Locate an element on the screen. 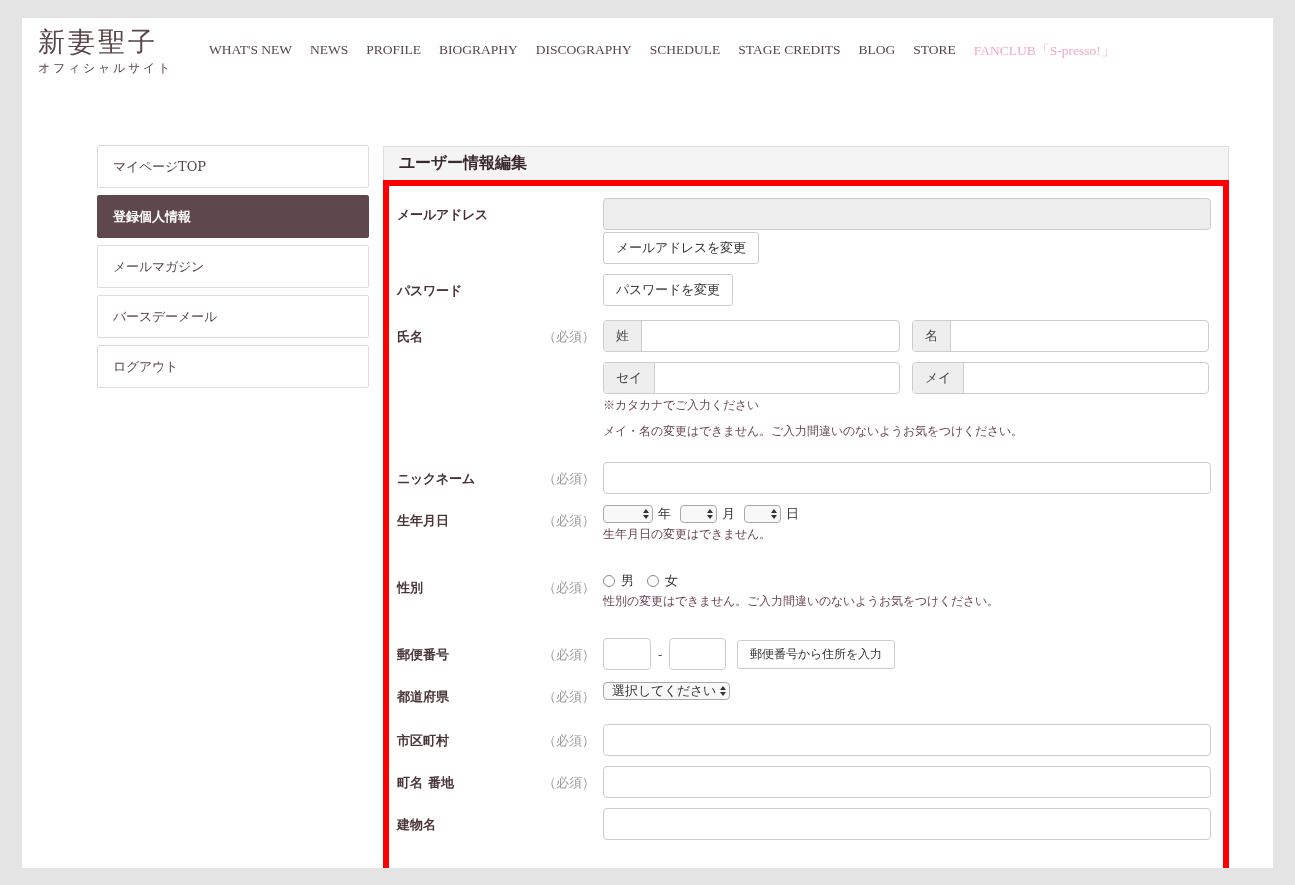 This screenshot has height=885, width=1295. field-label: ニックネーム is located at coordinates (436, 479).